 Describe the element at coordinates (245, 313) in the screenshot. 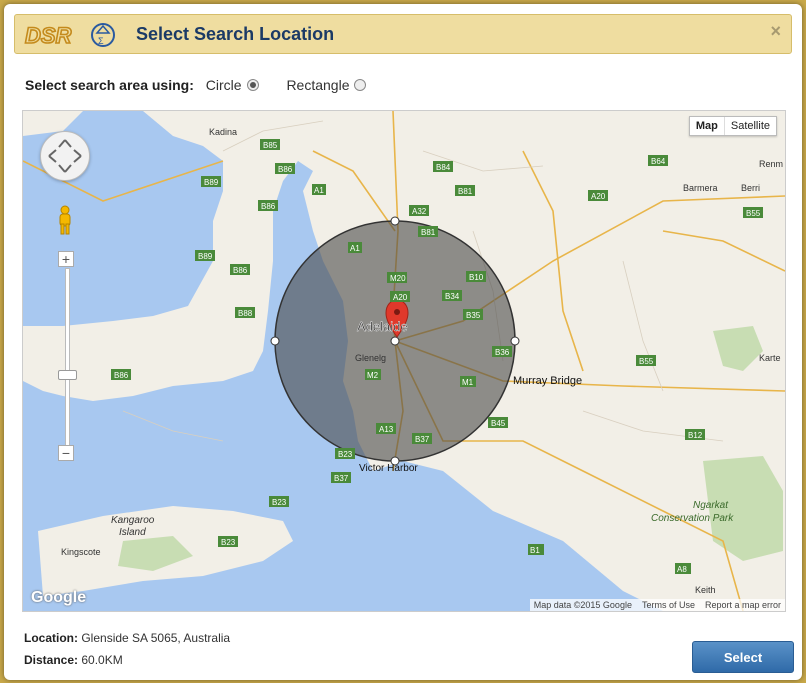

I see `svg-text: B88` at that location.